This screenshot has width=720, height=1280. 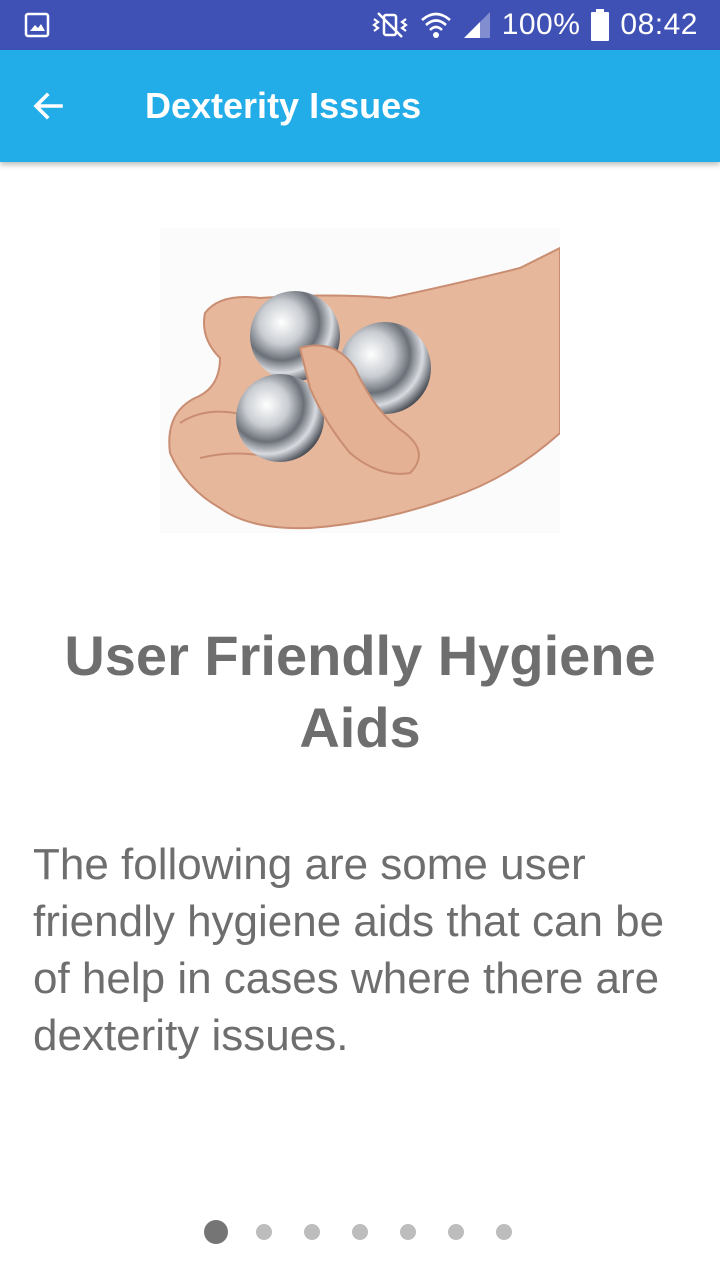 I want to click on page-indicator, so click(x=360, y=1232).